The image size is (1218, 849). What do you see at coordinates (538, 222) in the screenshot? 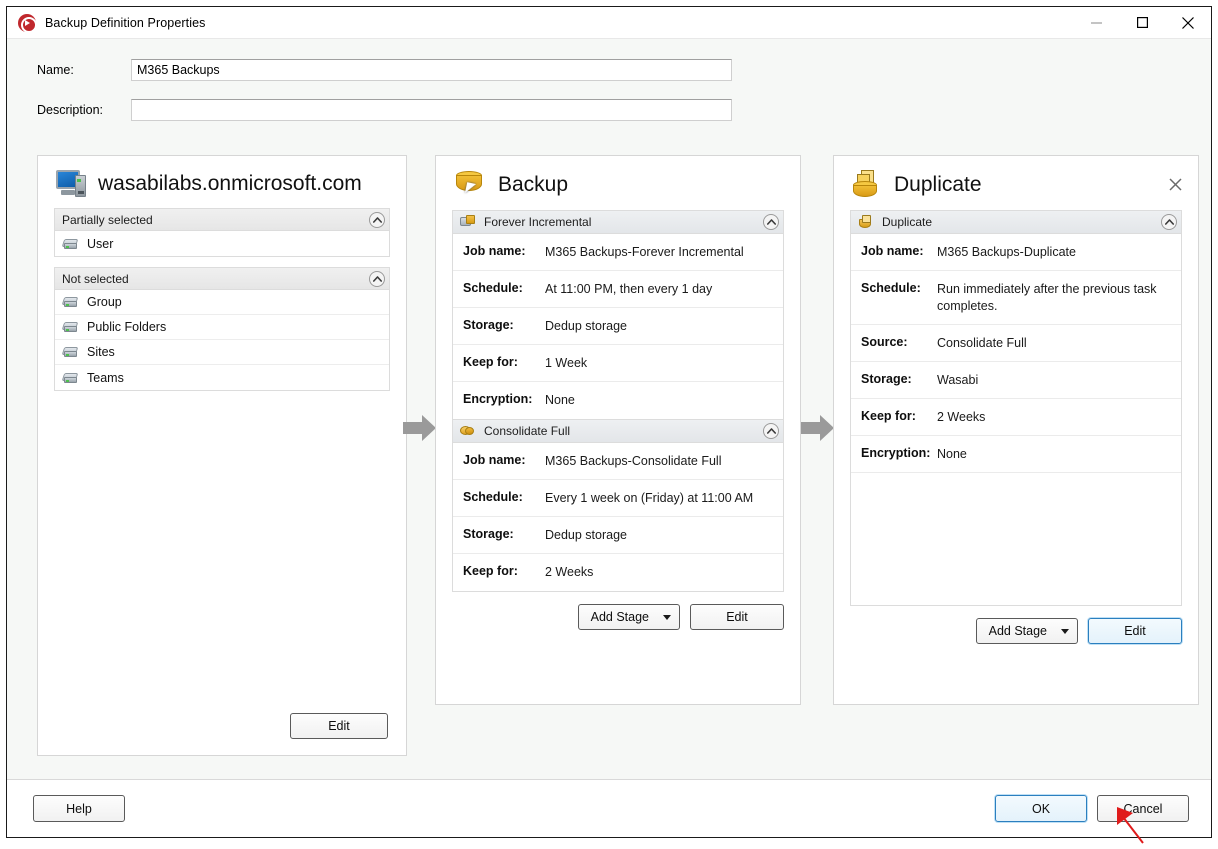
I see `stage-name: Forever Incremental` at bounding box center [538, 222].